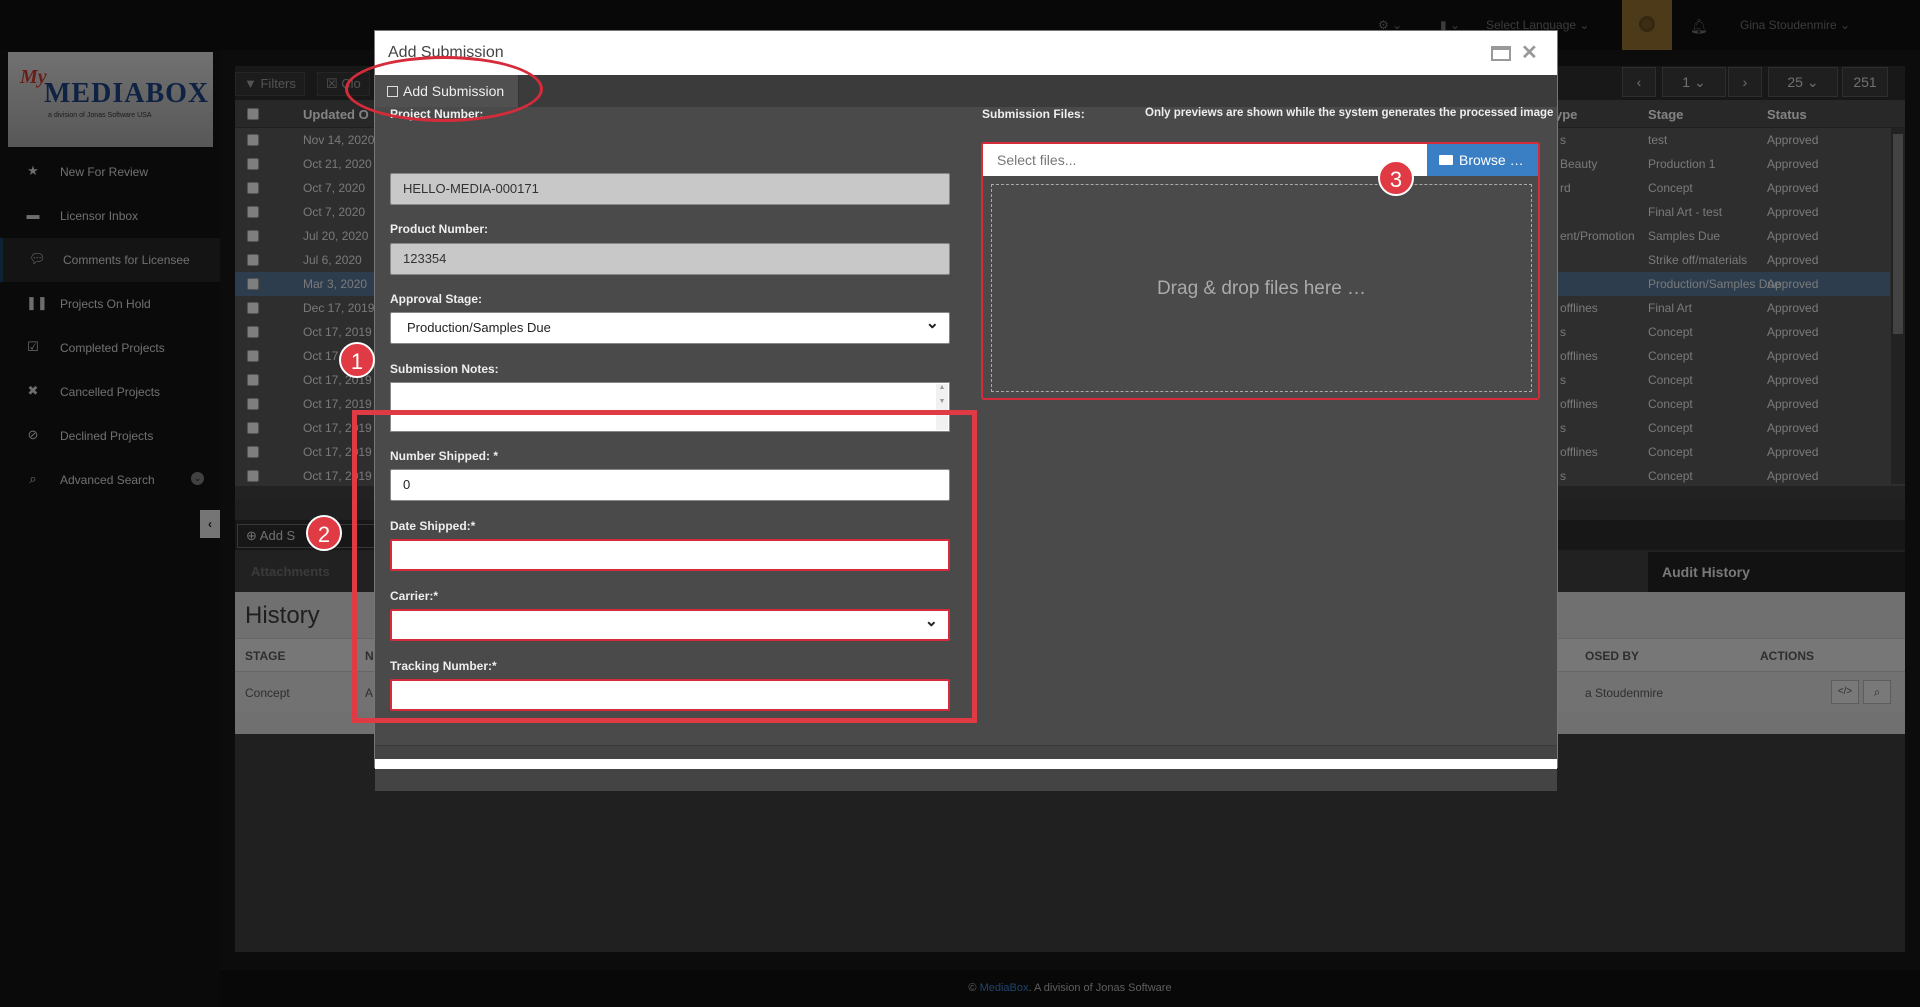 The image size is (1920, 1007). I want to click on product-number-label: Product Number:, so click(439, 229).